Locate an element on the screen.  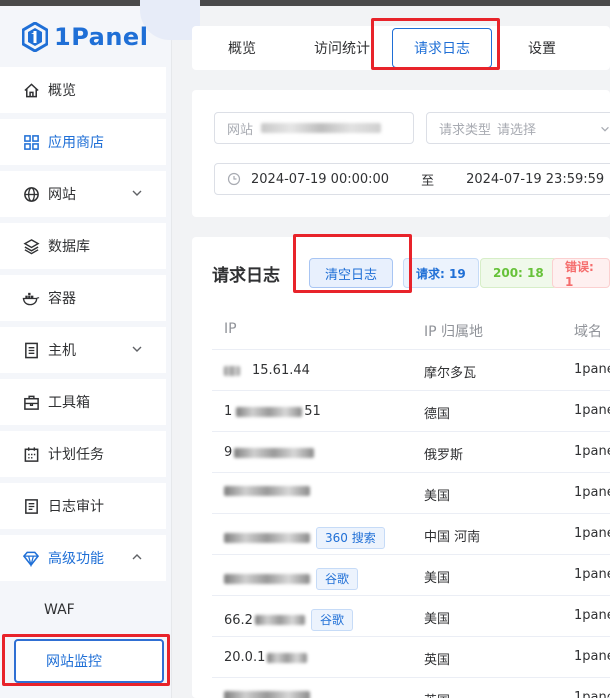
toolbox-icon is located at coordinates (31, 402).